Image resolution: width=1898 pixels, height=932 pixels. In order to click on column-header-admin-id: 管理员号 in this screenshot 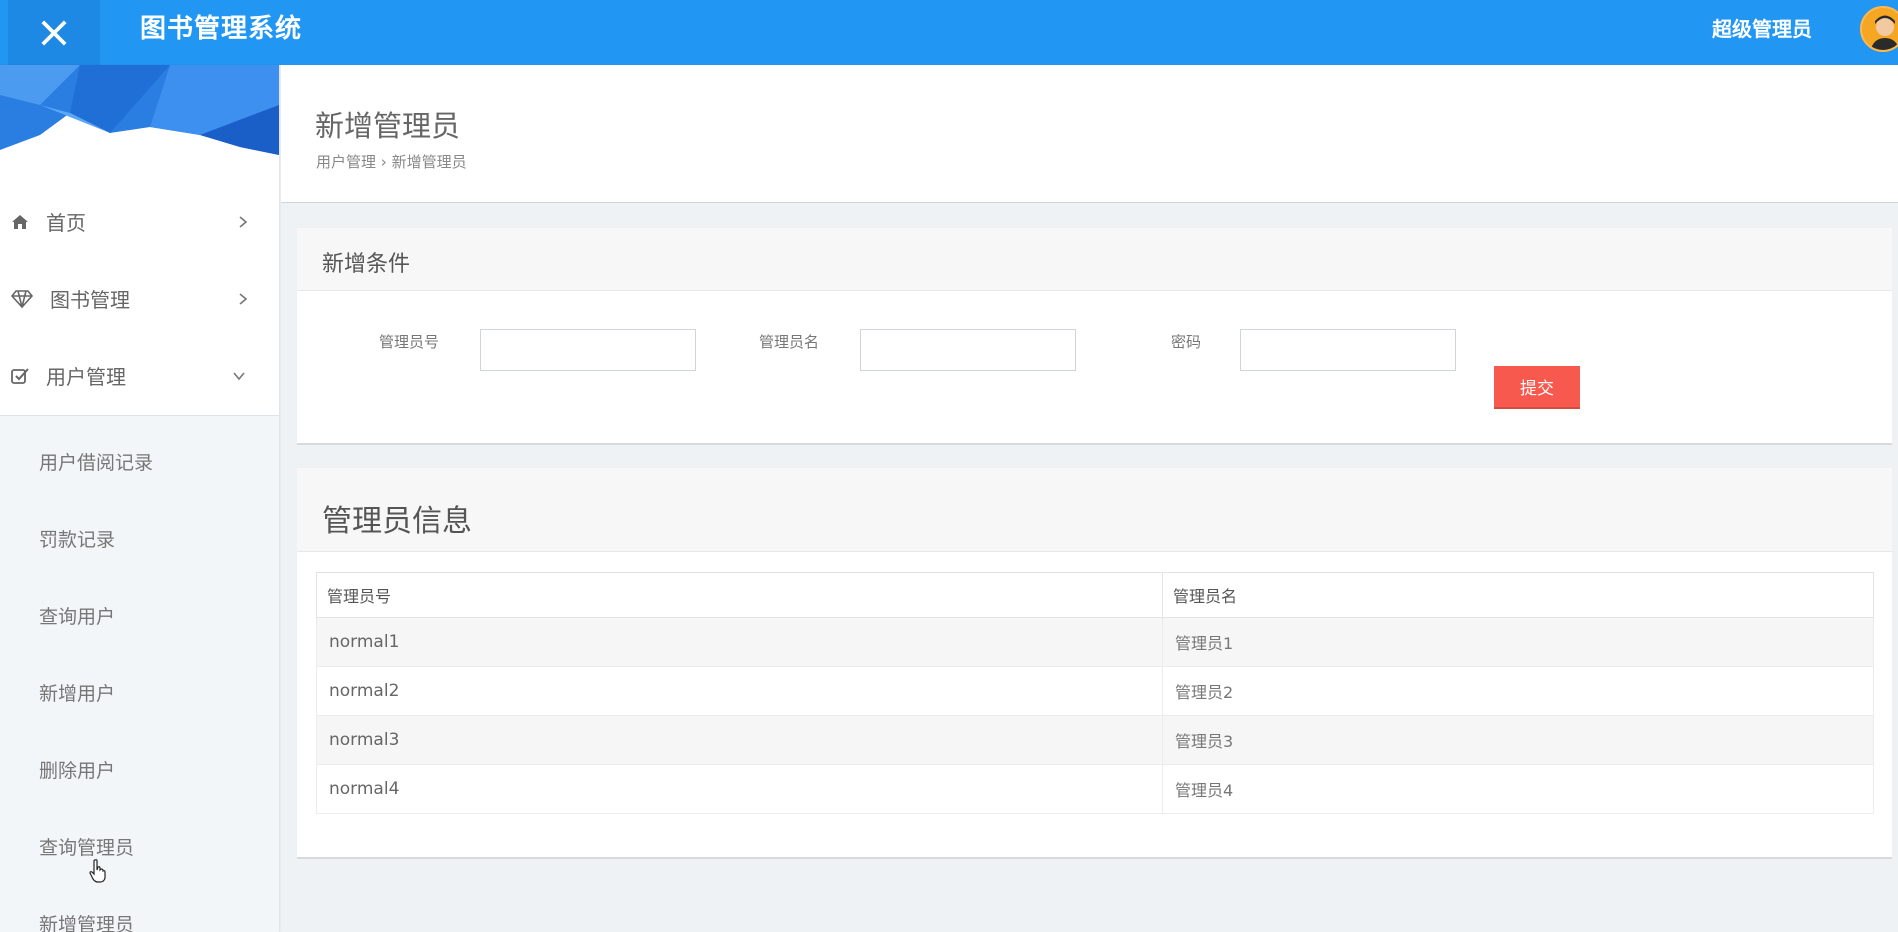, I will do `click(739, 595)`.